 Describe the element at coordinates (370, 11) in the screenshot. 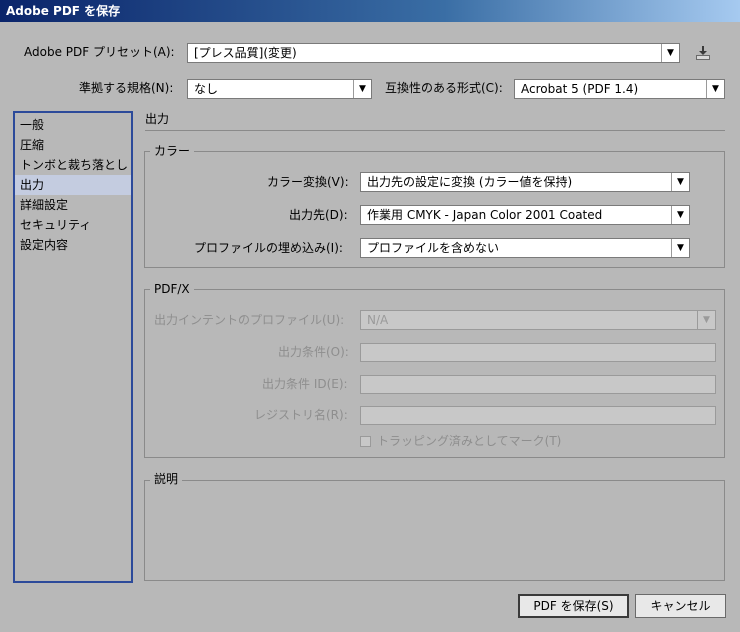

I see `window-title: Adobe PDF を保存` at that location.